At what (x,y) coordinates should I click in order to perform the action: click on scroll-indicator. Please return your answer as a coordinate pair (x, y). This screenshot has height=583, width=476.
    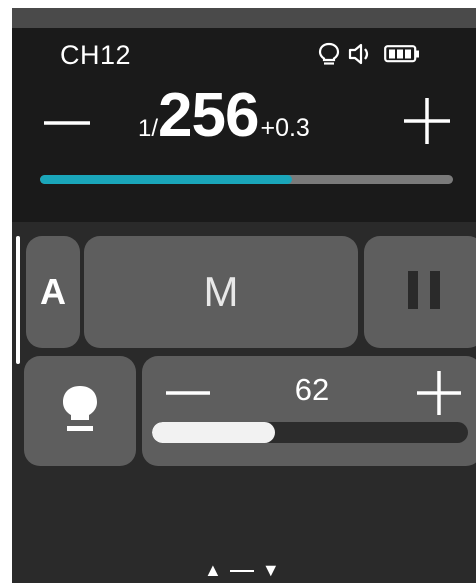
    Looking at the image, I should click on (18, 300).